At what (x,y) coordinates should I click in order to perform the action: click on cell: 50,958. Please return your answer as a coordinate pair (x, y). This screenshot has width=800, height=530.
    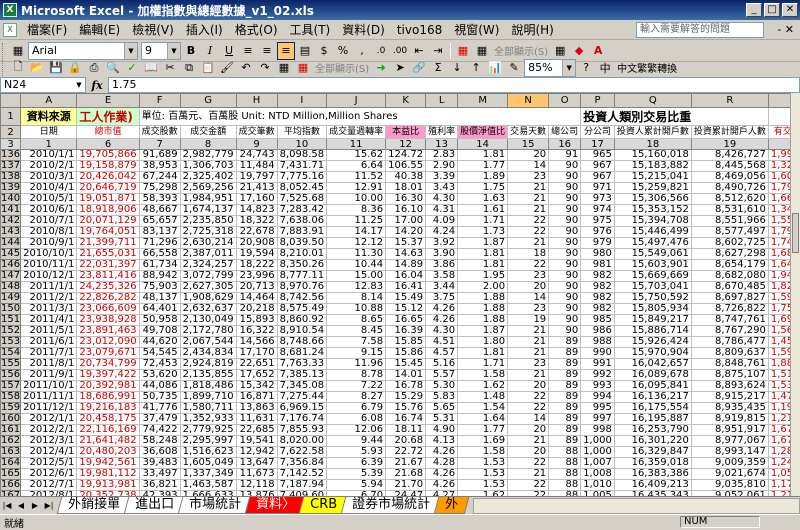
    Looking at the image, I should click on (159, 320).